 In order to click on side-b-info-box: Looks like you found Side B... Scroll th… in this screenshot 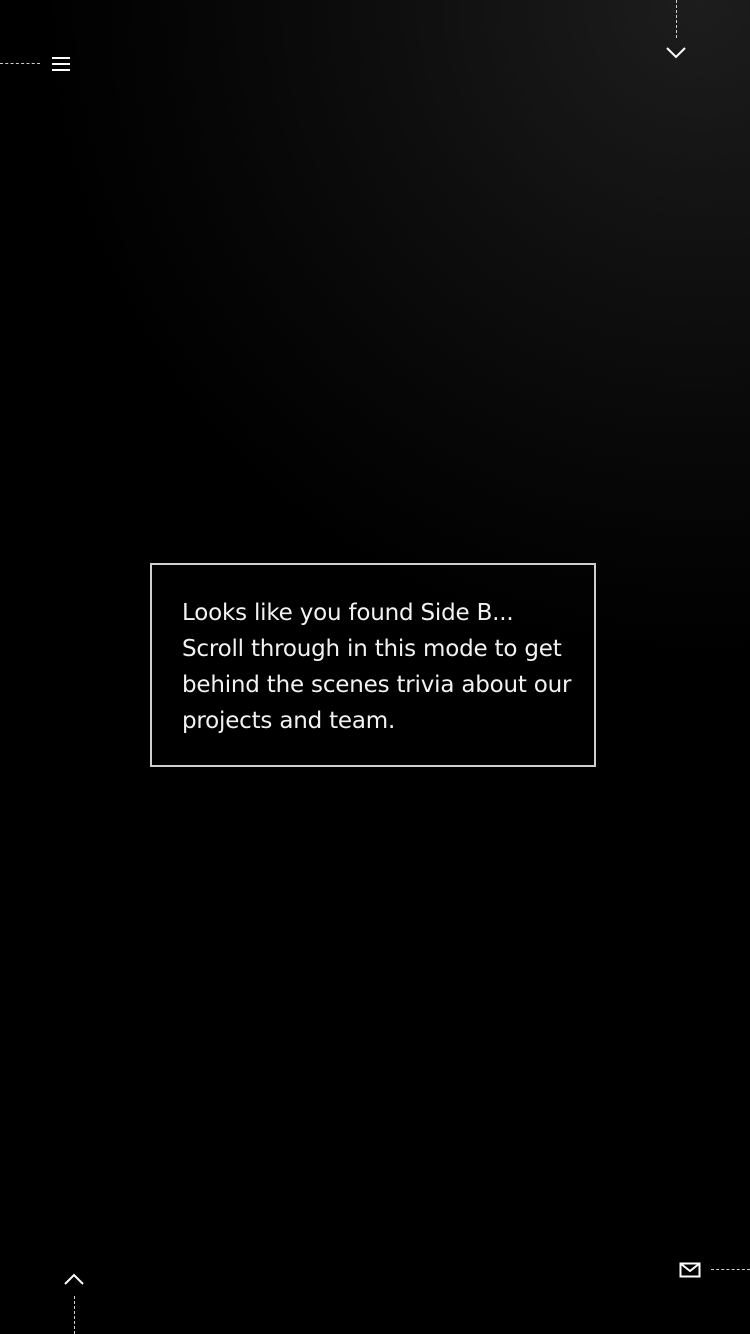, I will do `click(373, 665)`.